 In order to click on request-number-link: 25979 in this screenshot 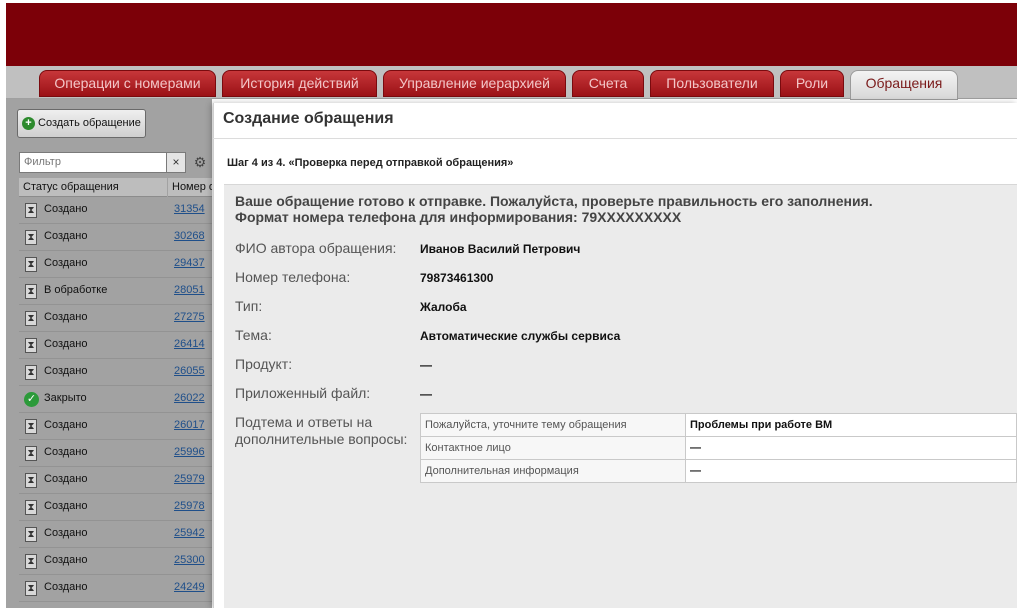, I will do `click(189, 479)`.